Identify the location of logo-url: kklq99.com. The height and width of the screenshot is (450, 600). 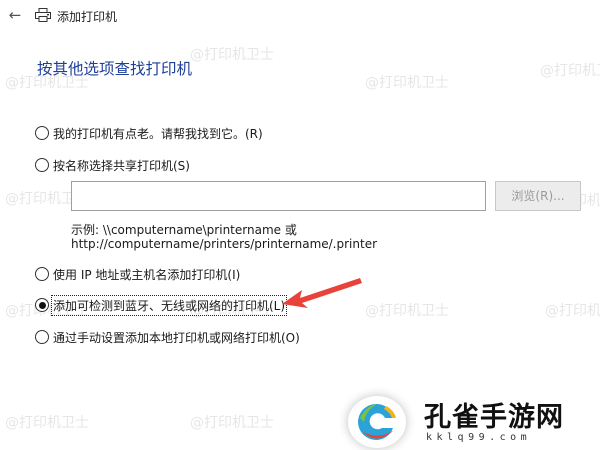
(479, 437).